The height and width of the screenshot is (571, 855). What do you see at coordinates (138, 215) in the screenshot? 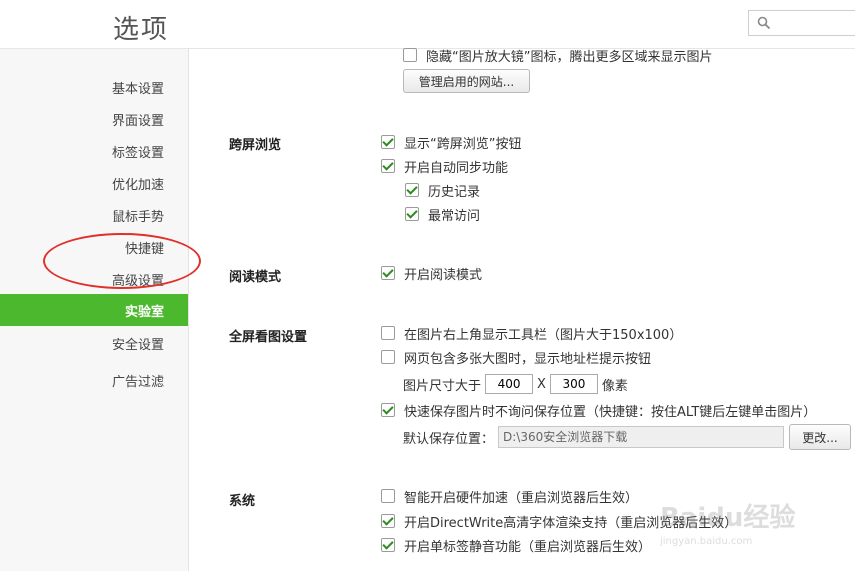
I see `sidebar-item-mouse-gestures: 鼠标手势` at bounding box center [138, 215].